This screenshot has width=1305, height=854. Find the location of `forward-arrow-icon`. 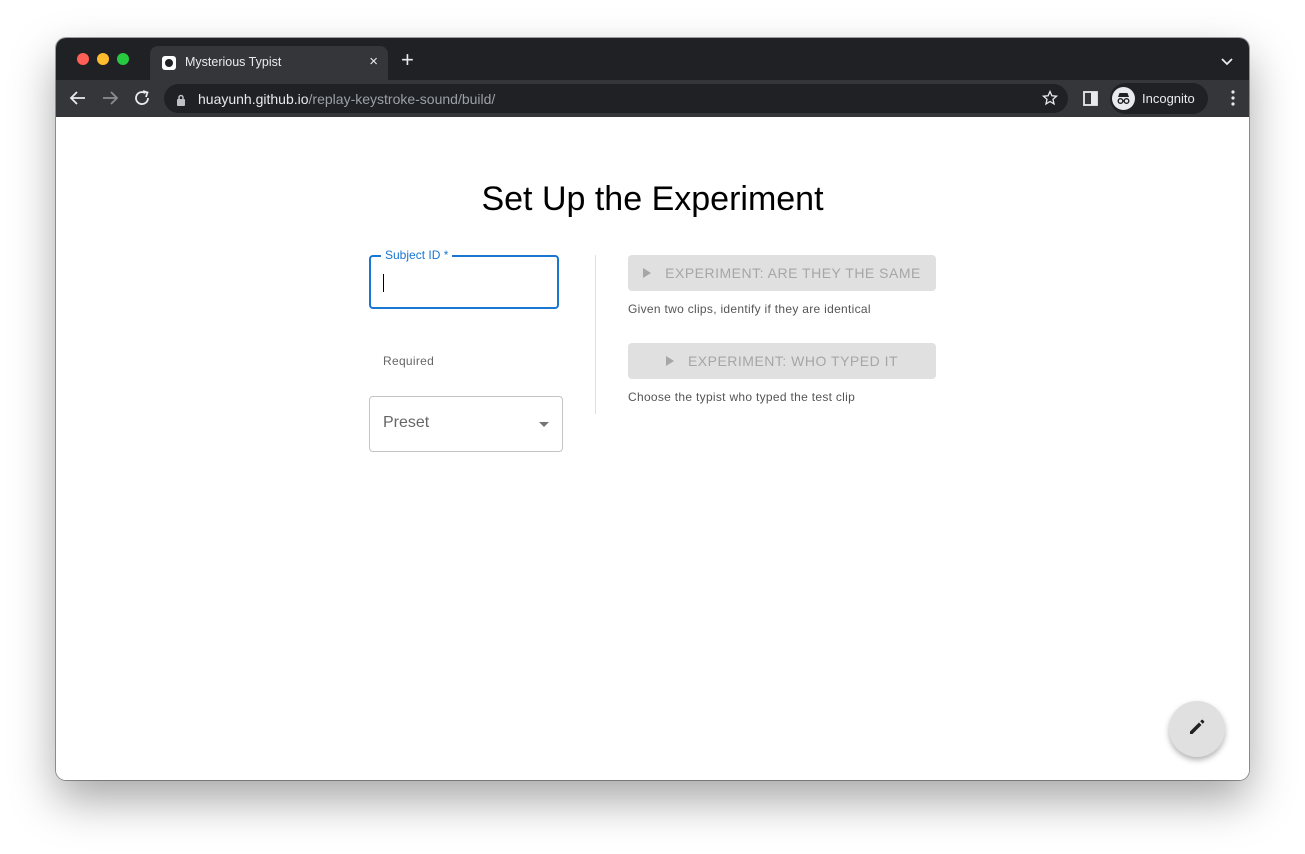

forward-arrow-icon is located at coordinates (110, 98).